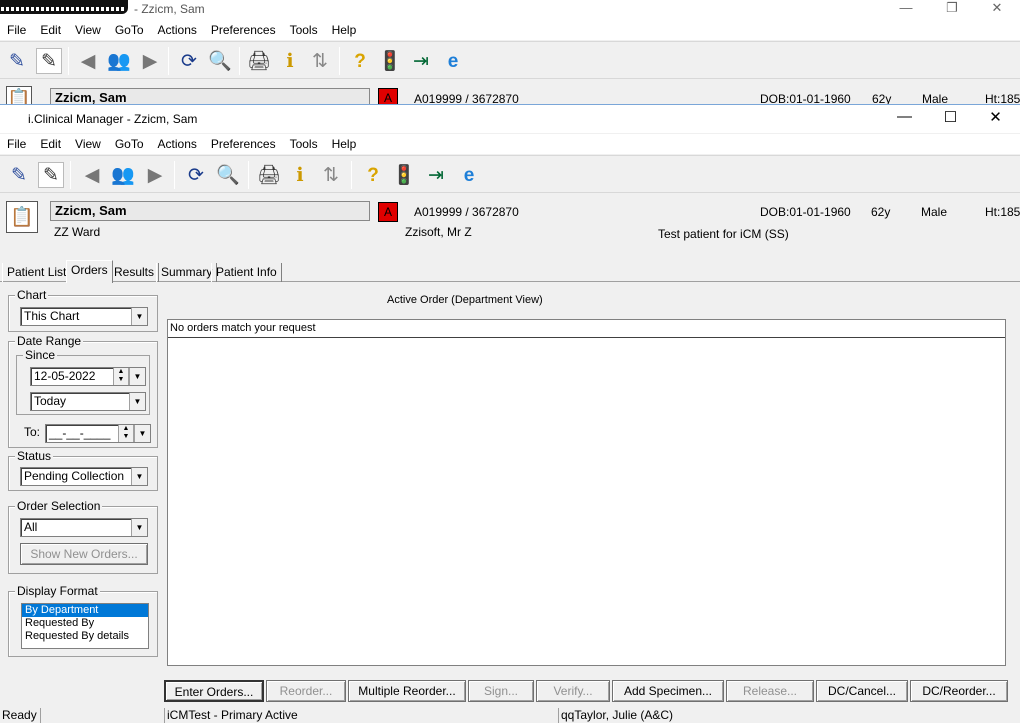  What do you see at coordinates (906, 7) in the screenshot?
I see `background-minimize-button: —` at bounding box center [906, 7].